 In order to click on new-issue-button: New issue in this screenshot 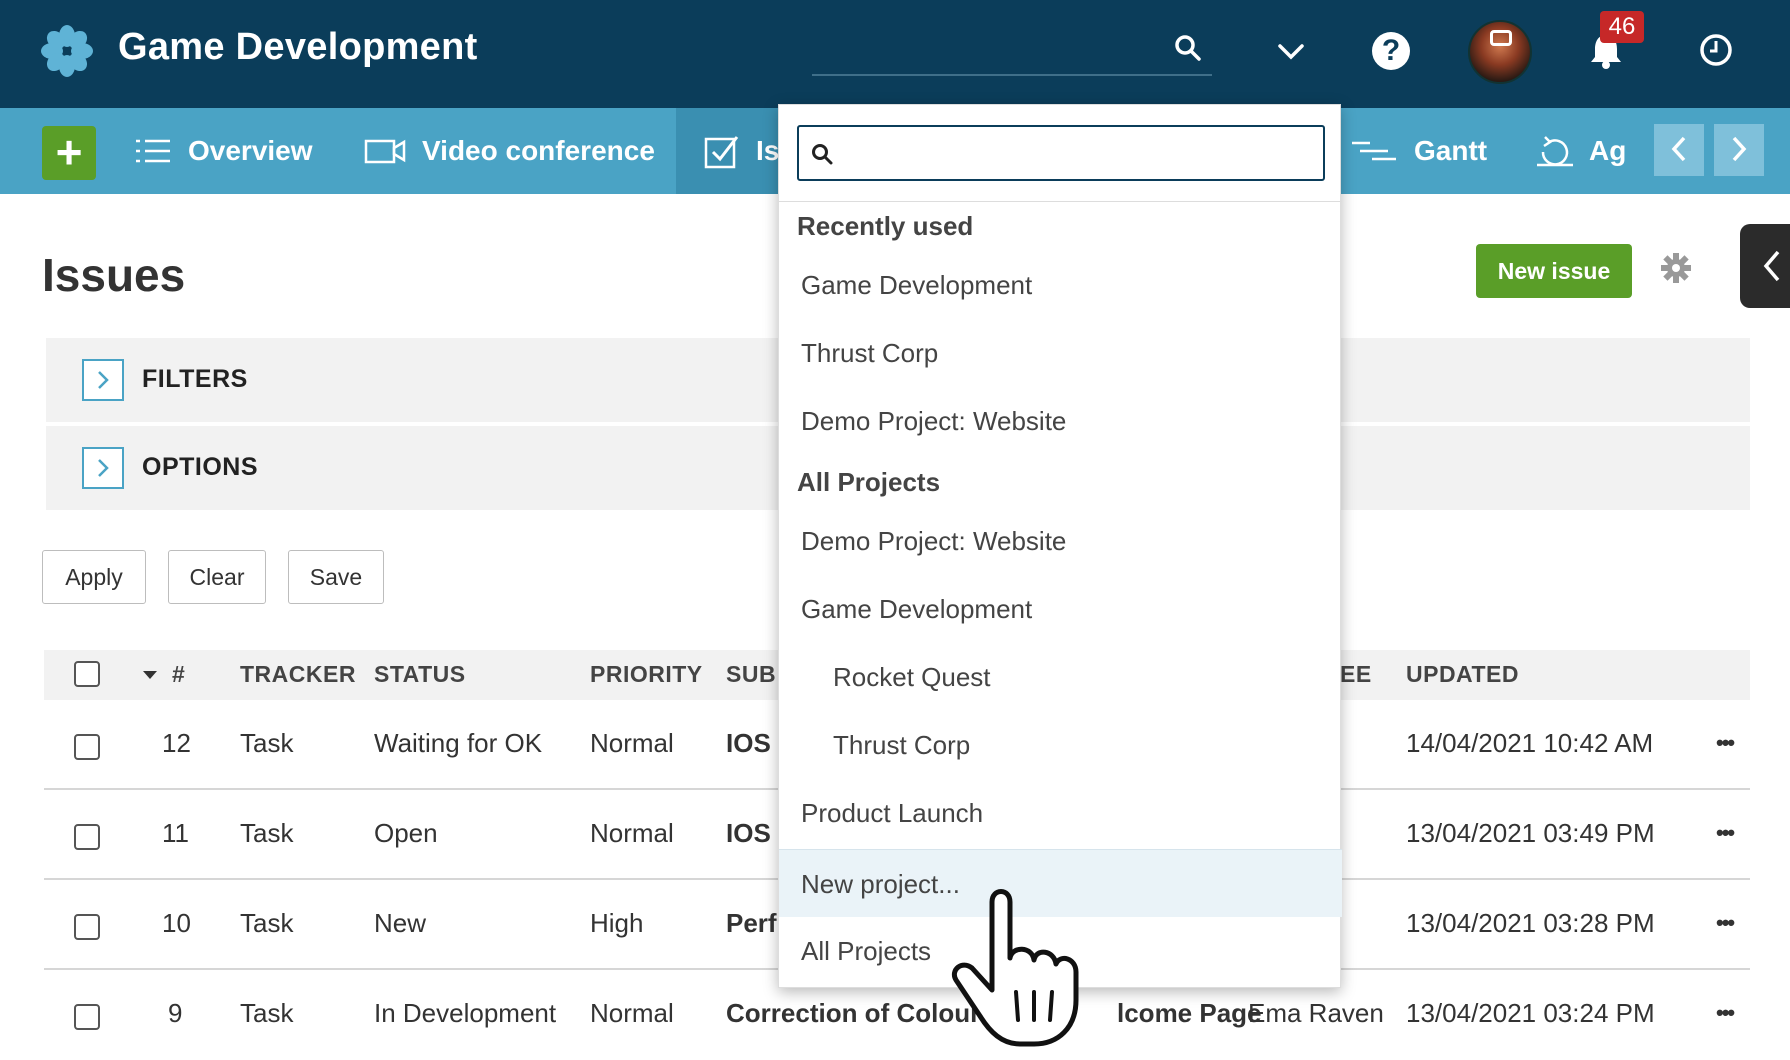, I will do `click(1554, 271)`.